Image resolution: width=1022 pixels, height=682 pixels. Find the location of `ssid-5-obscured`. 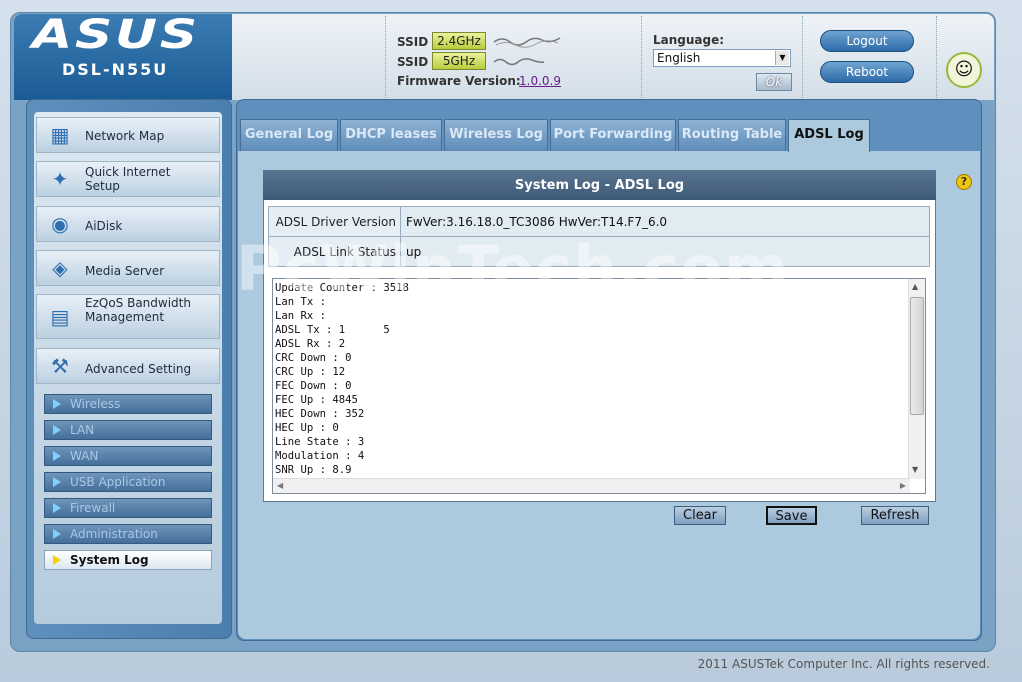

ssid-5-obscured is located at coordinates (519, 62).